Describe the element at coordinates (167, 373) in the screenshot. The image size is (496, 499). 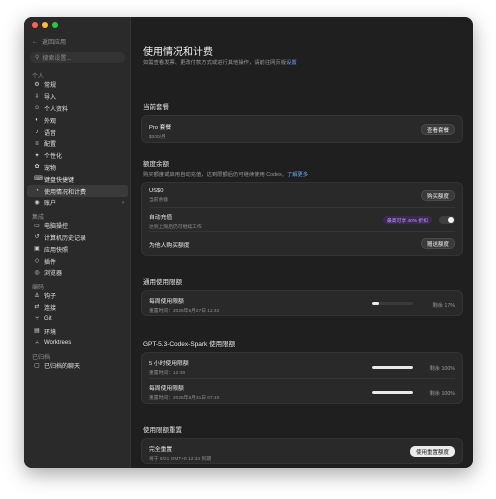
I see `five-hour-limit-reset: 重置时间：12:49` at that location.